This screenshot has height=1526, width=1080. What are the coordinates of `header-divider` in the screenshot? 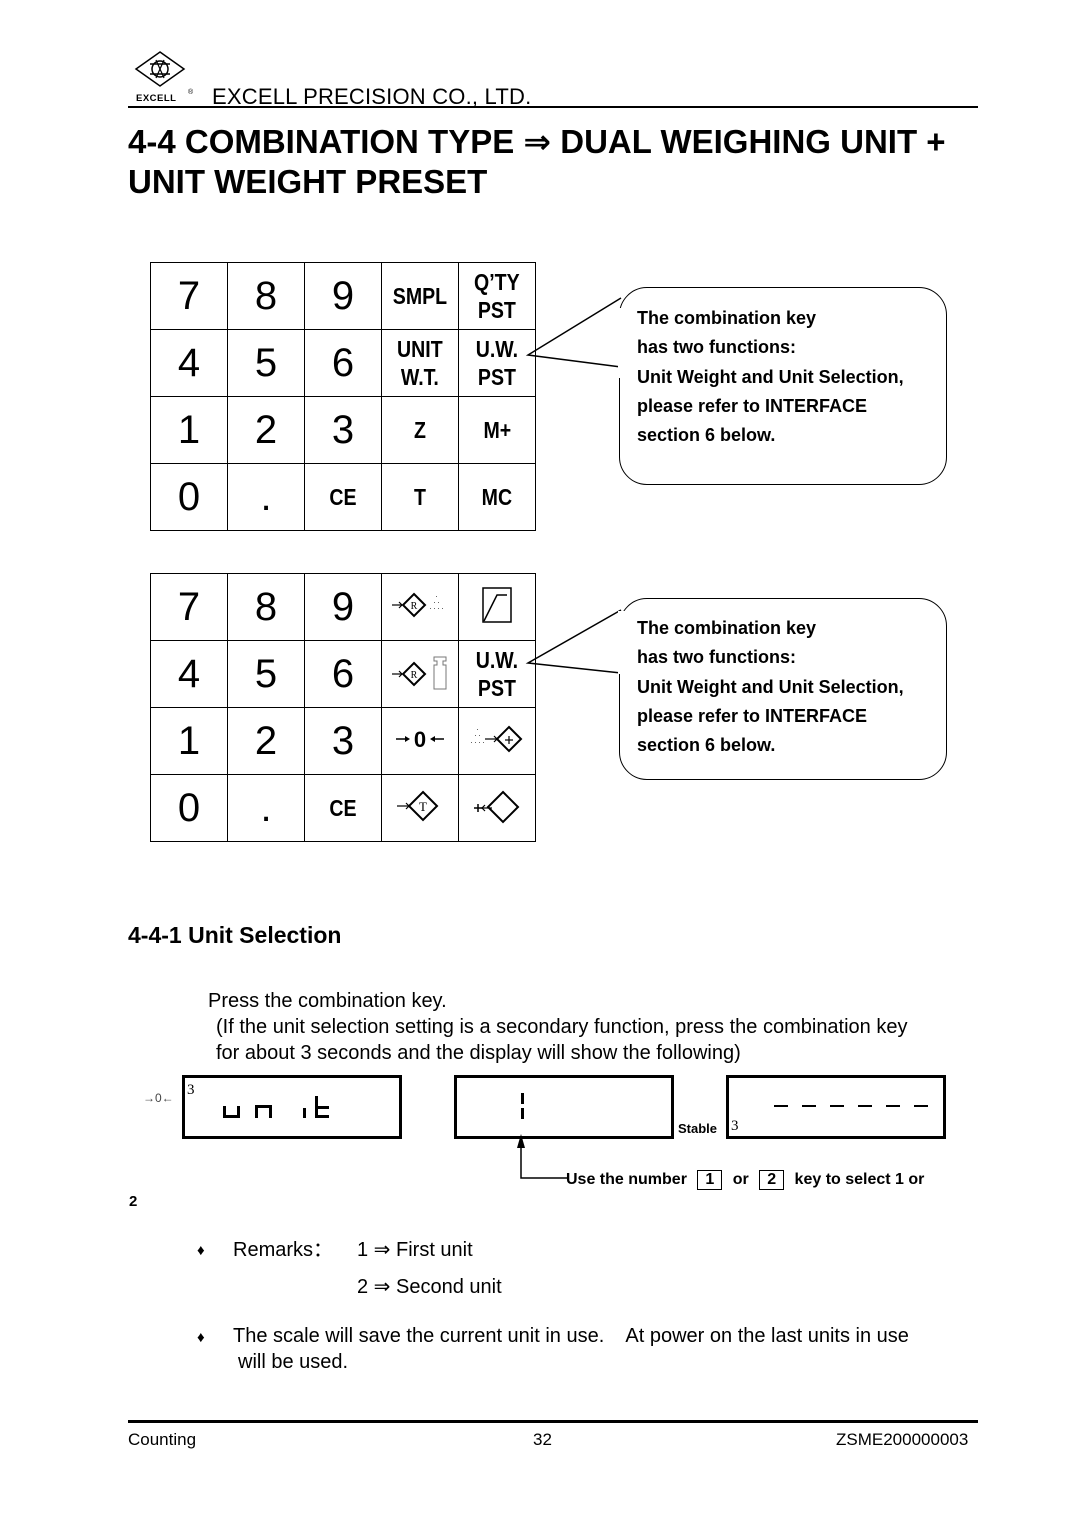 It's located at (553, 107).